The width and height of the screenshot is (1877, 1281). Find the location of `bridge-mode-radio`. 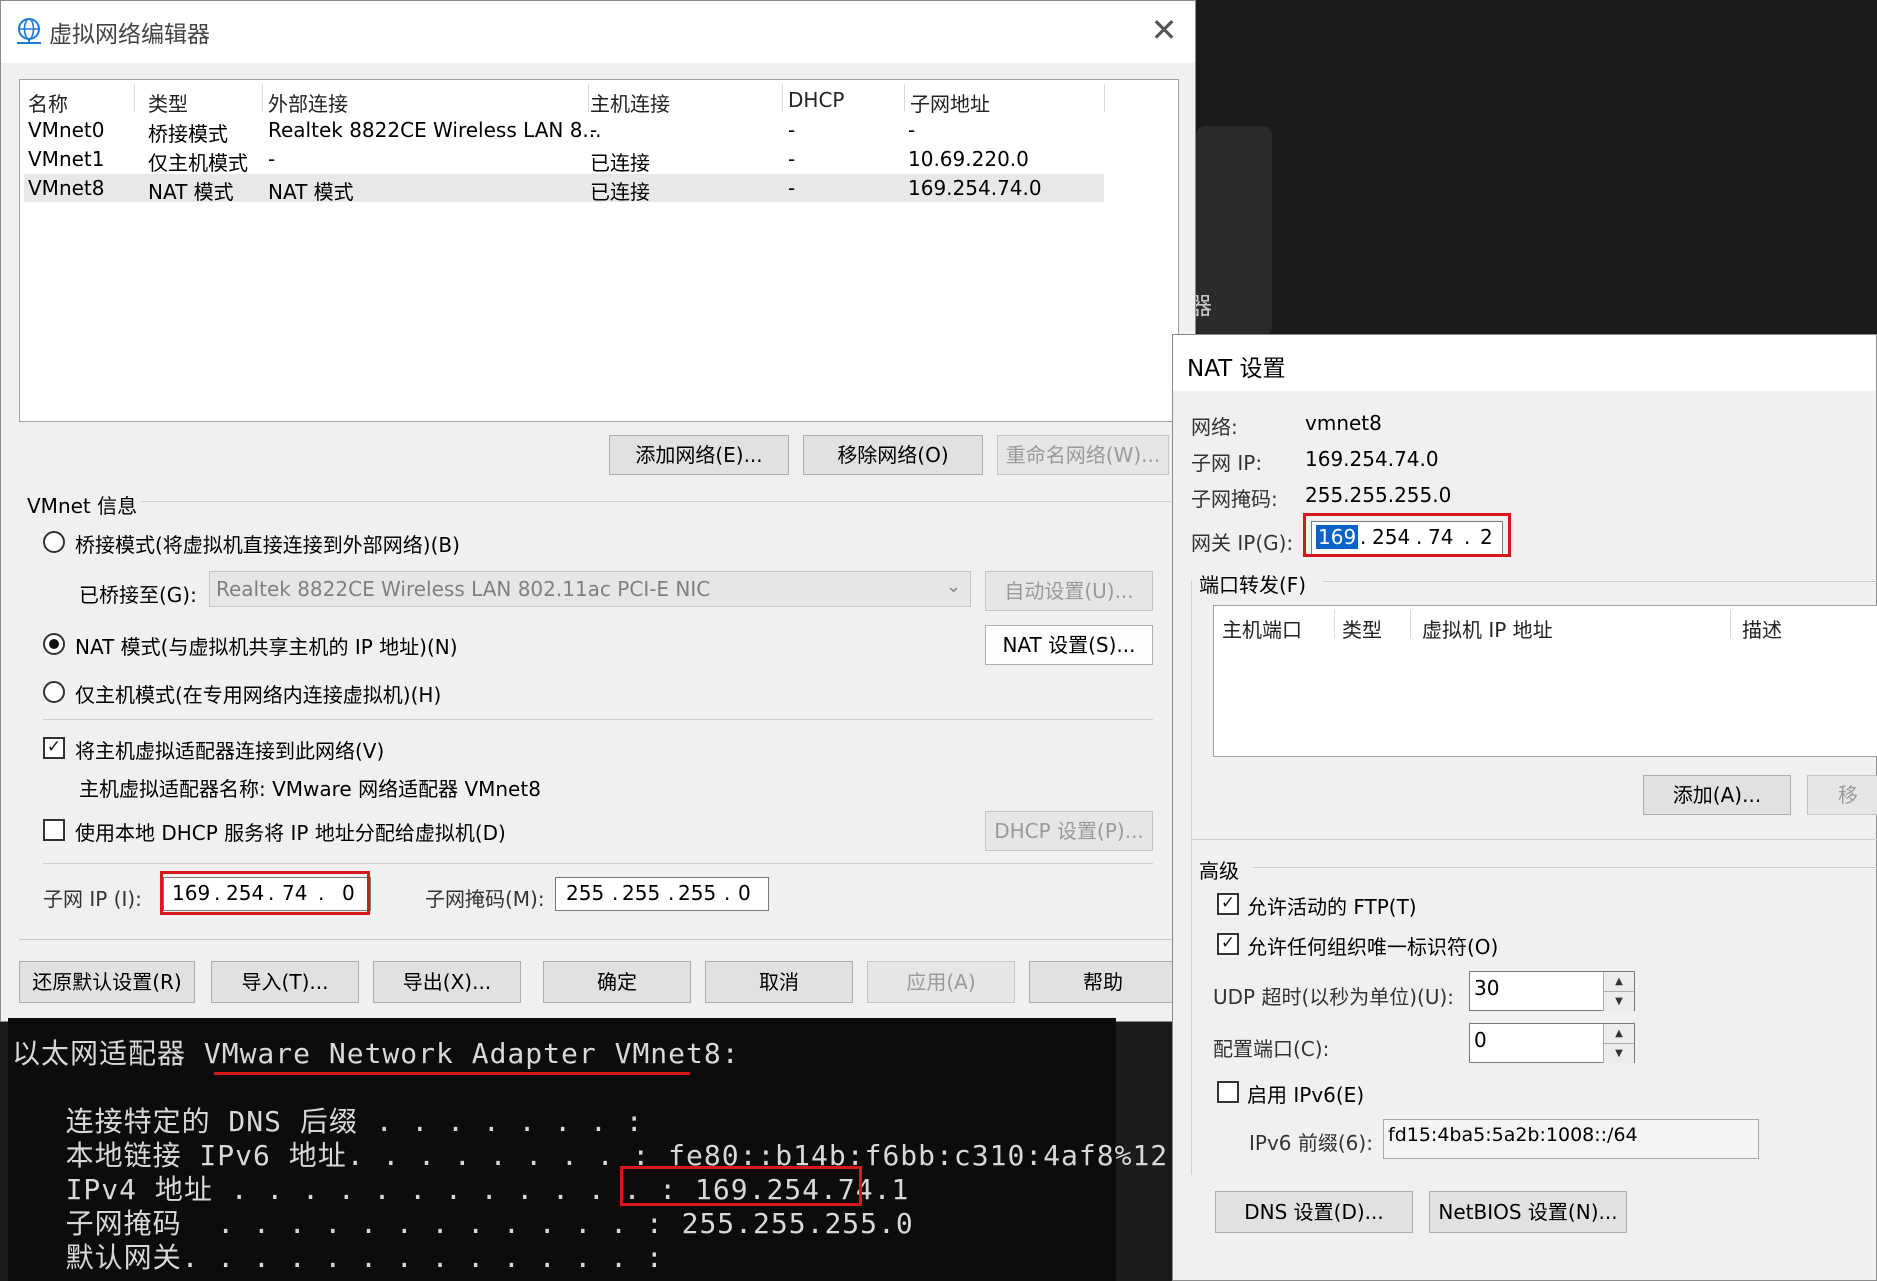

bridge-mode-radio is located at coordinates (54, 542).